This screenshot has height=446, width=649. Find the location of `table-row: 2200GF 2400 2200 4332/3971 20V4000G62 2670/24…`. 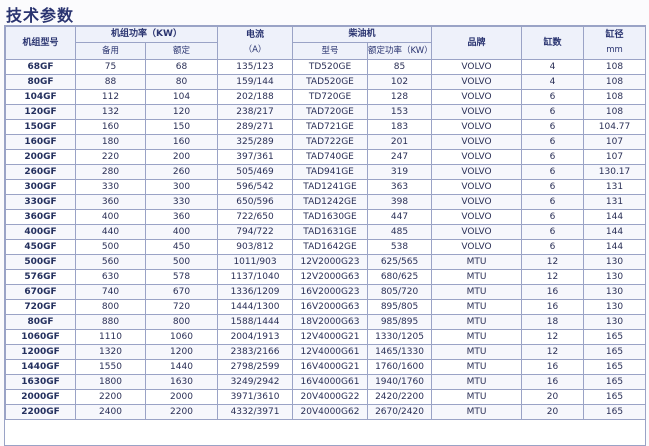

table-row: 2200GF 2400 2200 4332/3971 20V4000G62 2670/24… is located at coordinates (326, 412).